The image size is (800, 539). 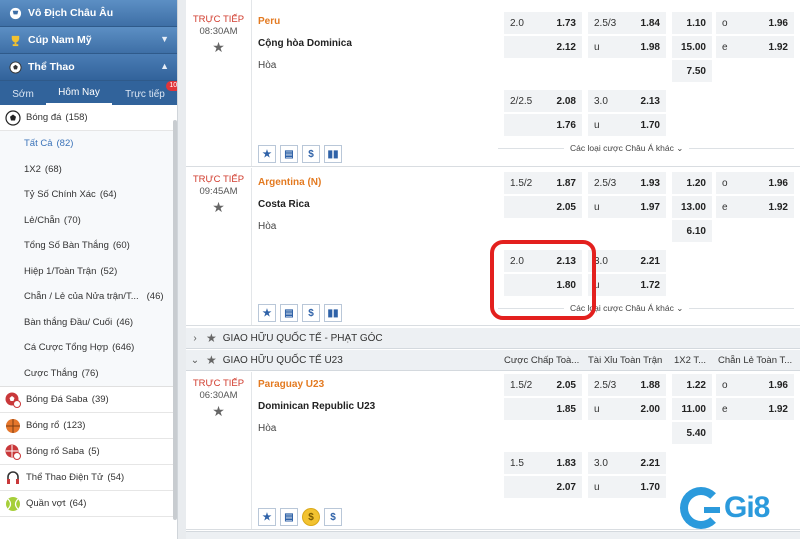 What do you see at coordinates (605, 23) in the screenshot?
I see `odds-line: 2.5/3` at bounding box center [605, 23].